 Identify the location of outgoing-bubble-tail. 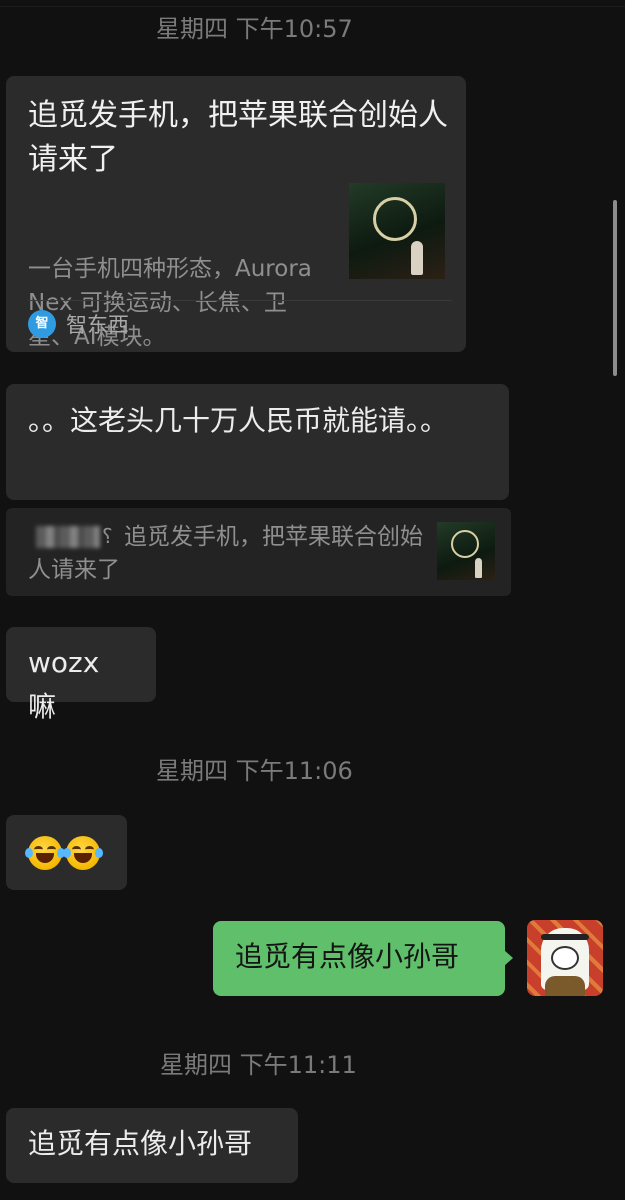
(508, 958).